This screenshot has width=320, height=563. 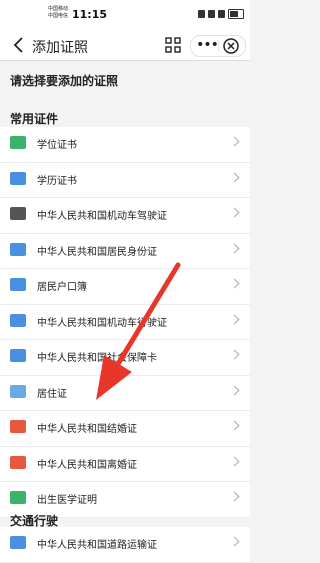 What do you see at coordinates (19, 45) in the screenshot?
I see `back-arrow-icon` at bounding box center [19, 45].